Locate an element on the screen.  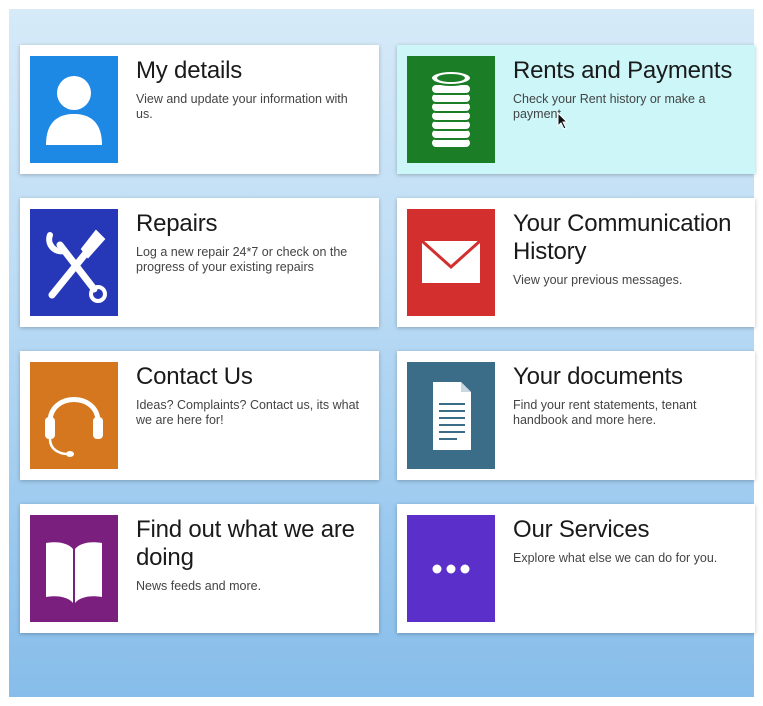
more-dots-icon is located at coordinates (451, 568).